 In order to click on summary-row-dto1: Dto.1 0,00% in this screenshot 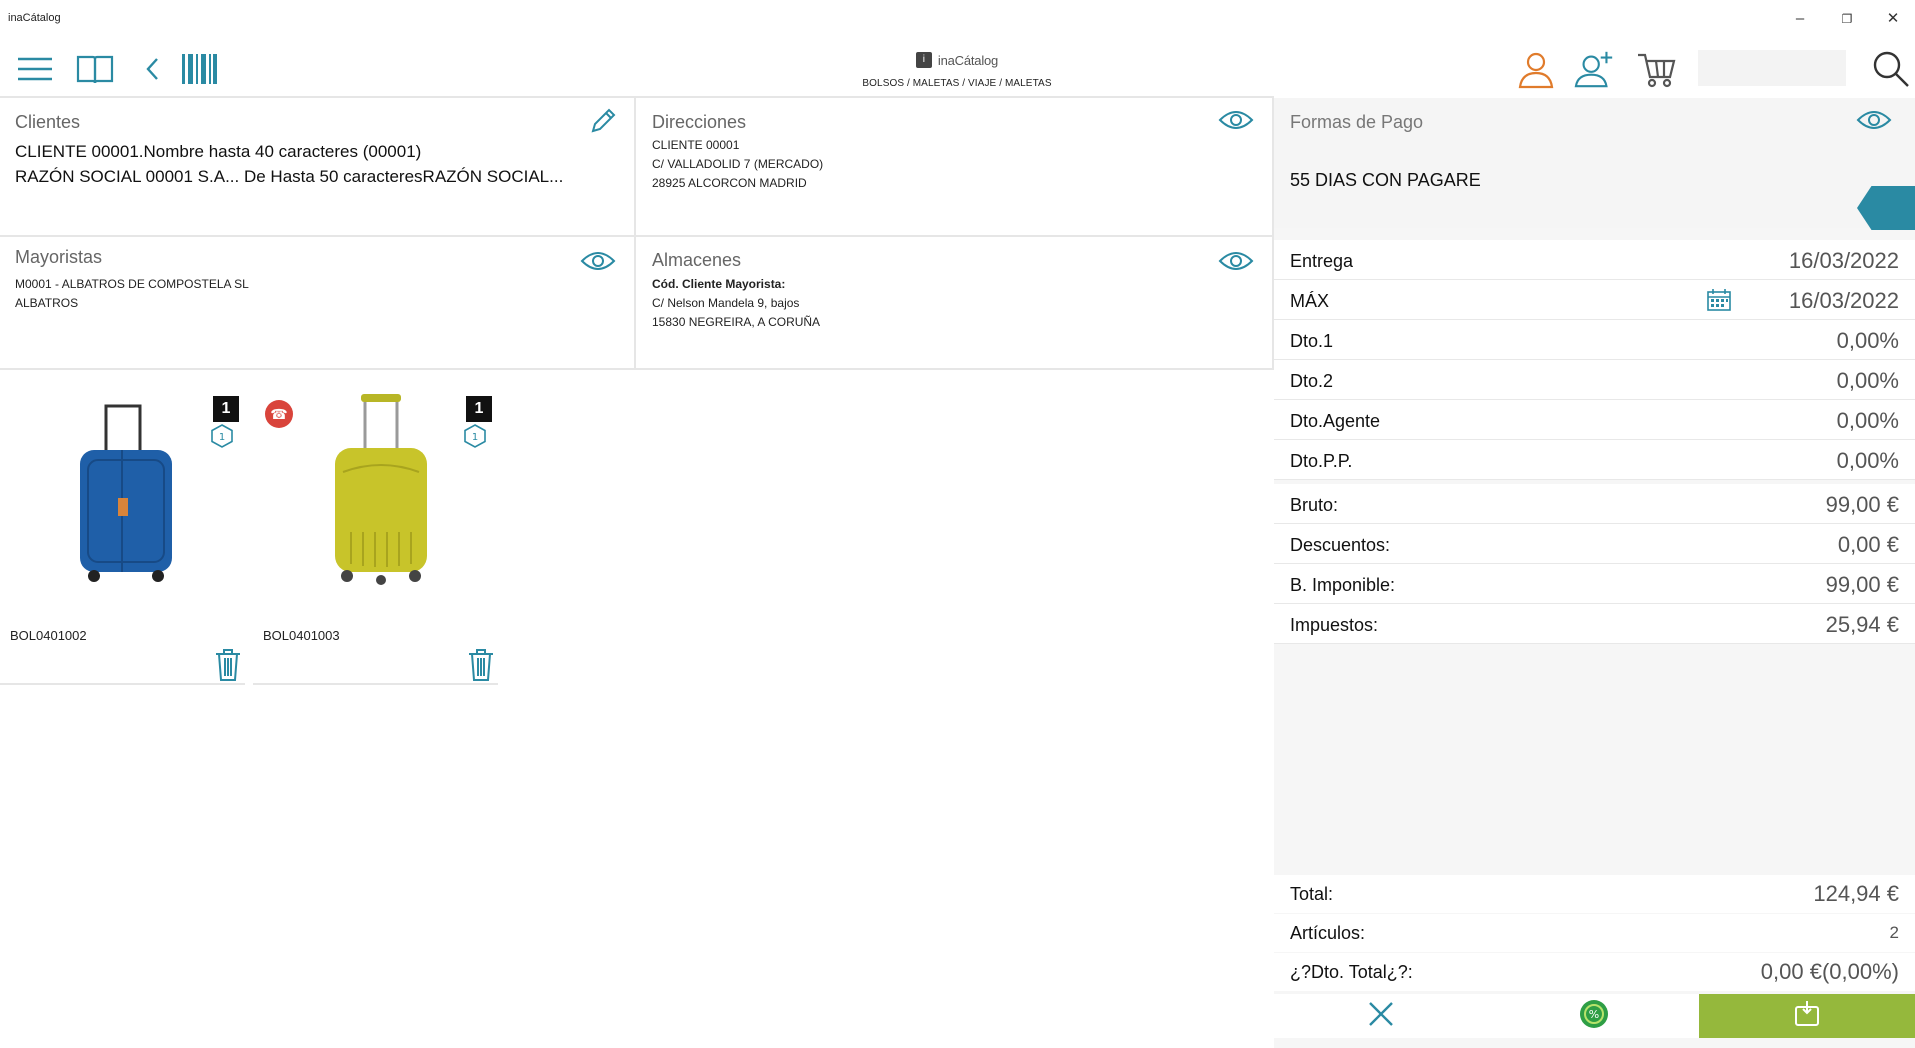, I will do `click(1594, 340)`.